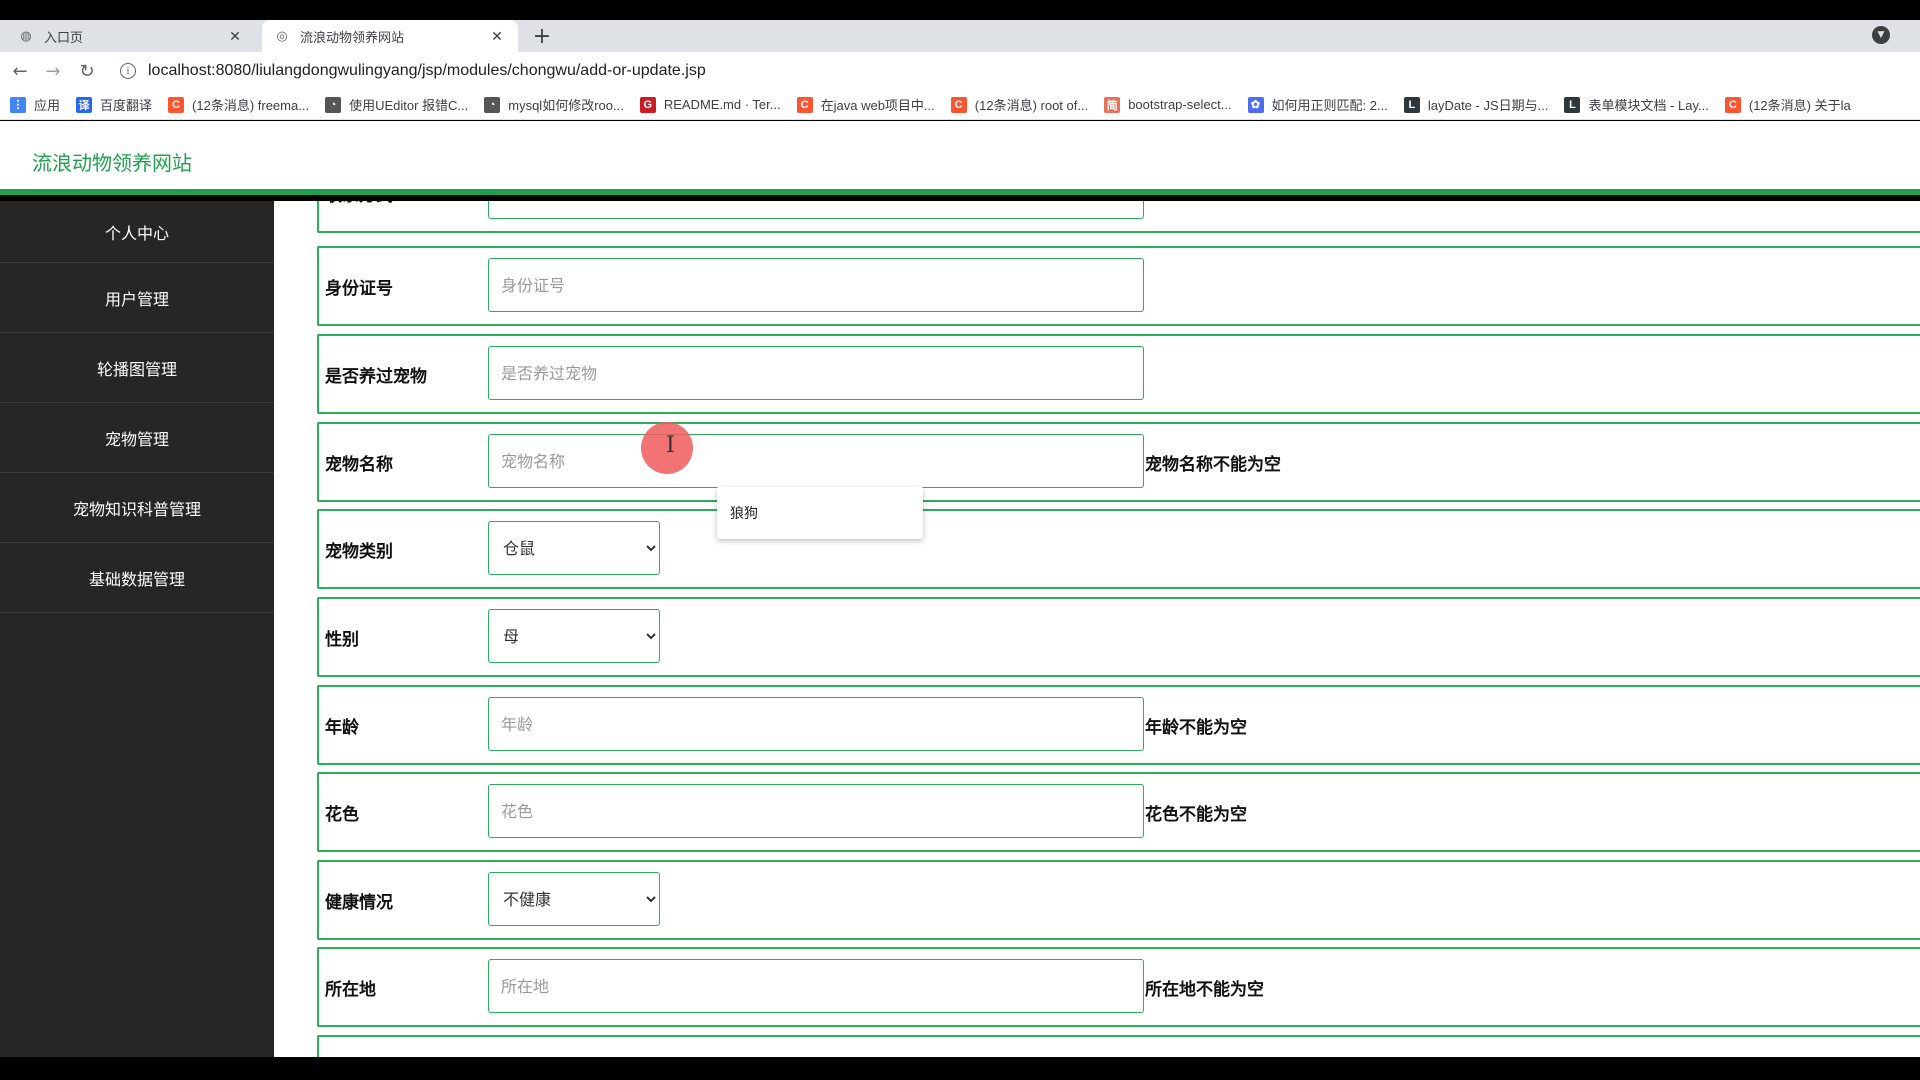 The width and height of the screenshot is (1920, 1080). Describe the element at coordinates (359, 902) in the screenshot. I see `field-label: 健康情况` at that location.